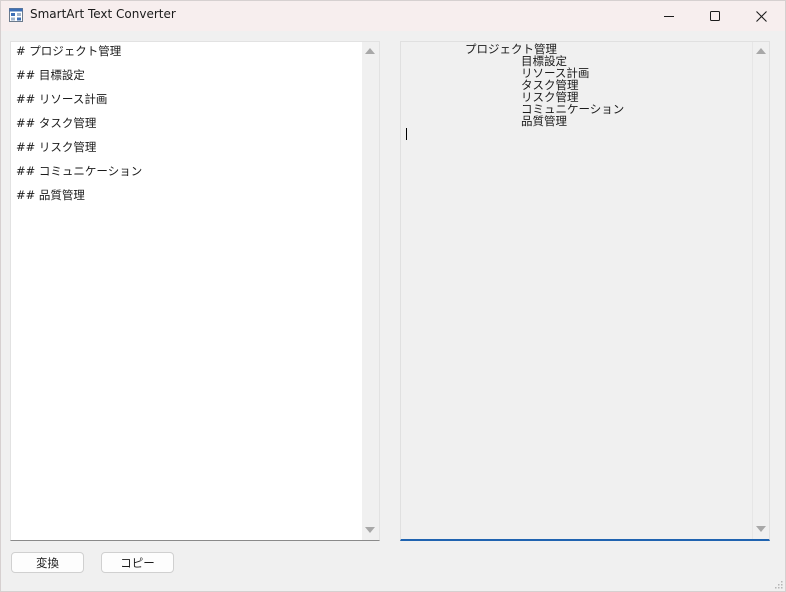  I want to click on output-line: リソース計画, so click(555, 73).